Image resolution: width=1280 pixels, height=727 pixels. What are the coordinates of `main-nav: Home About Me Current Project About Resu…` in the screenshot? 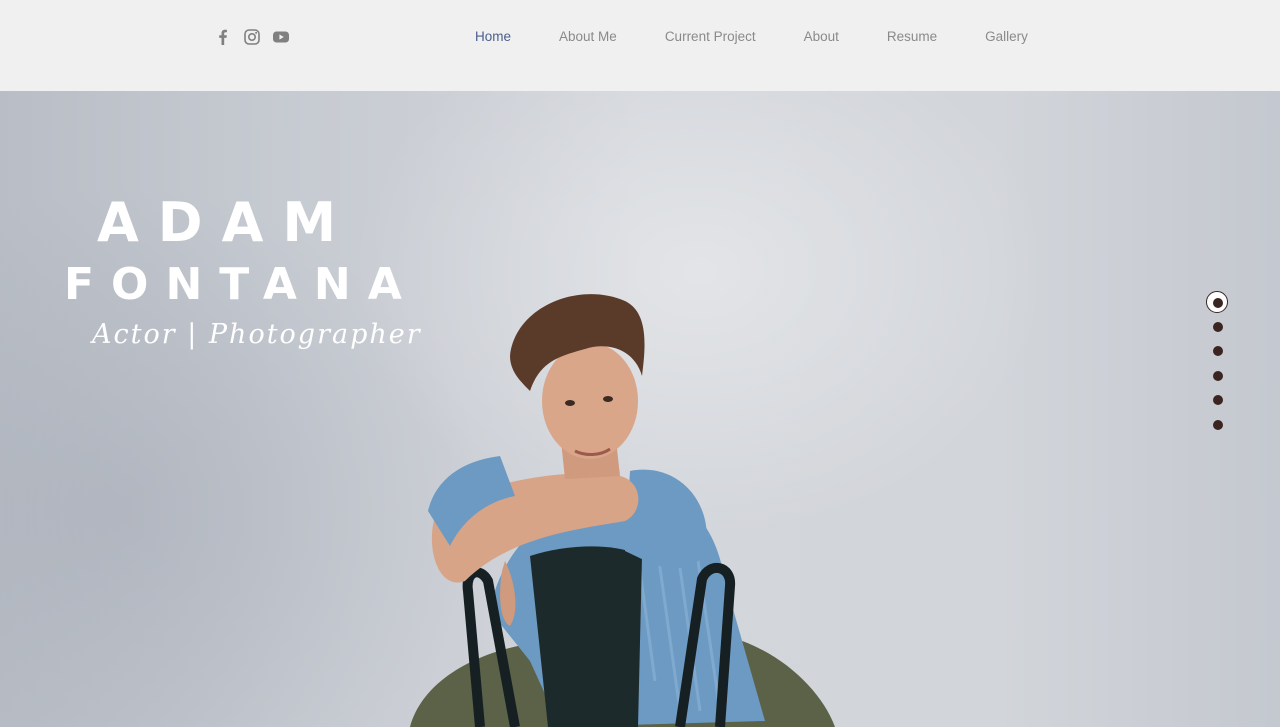 It's located at (751, 37).